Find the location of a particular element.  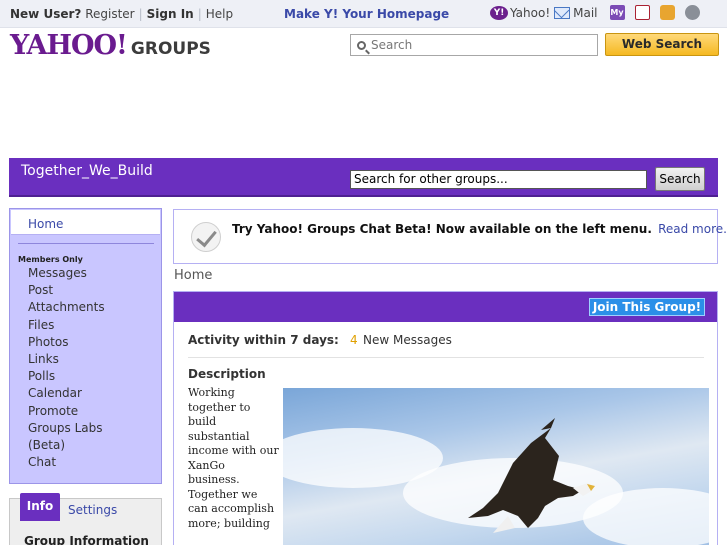

sidebar-item-files: Files is located at coordinates (66, 325).